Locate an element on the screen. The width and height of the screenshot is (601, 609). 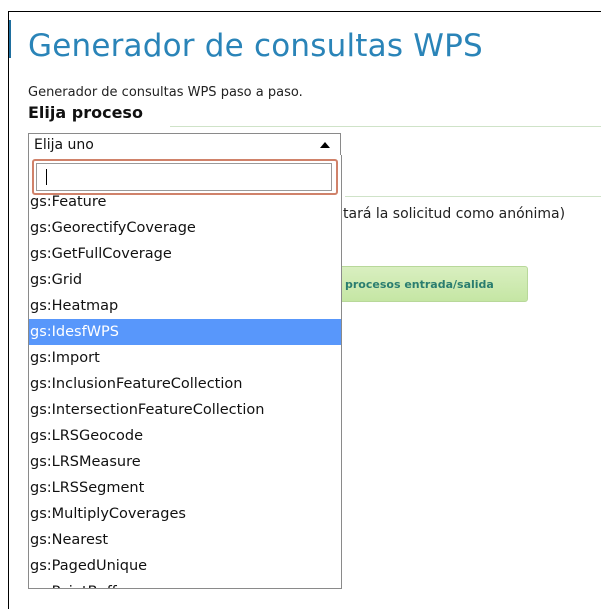
caret-up-icon is located at coordinates (325, 145).